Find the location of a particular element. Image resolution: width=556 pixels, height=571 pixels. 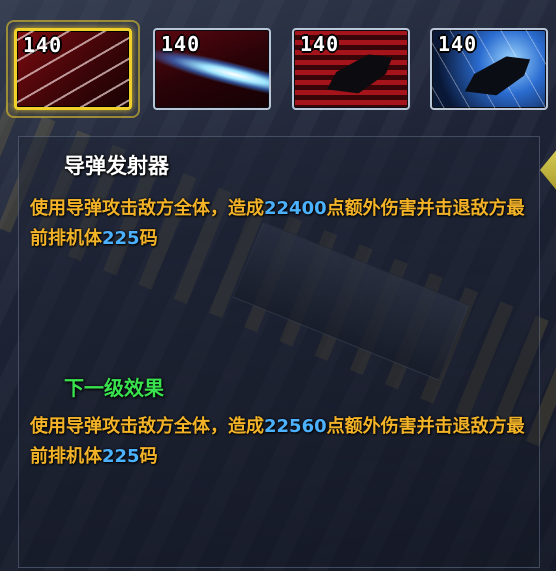

skill-current-description: 使用导弹攻击敌方全体，造成22400点额外伤害并击退敌方最前排机体225码 is located at coordinates (280, 224).